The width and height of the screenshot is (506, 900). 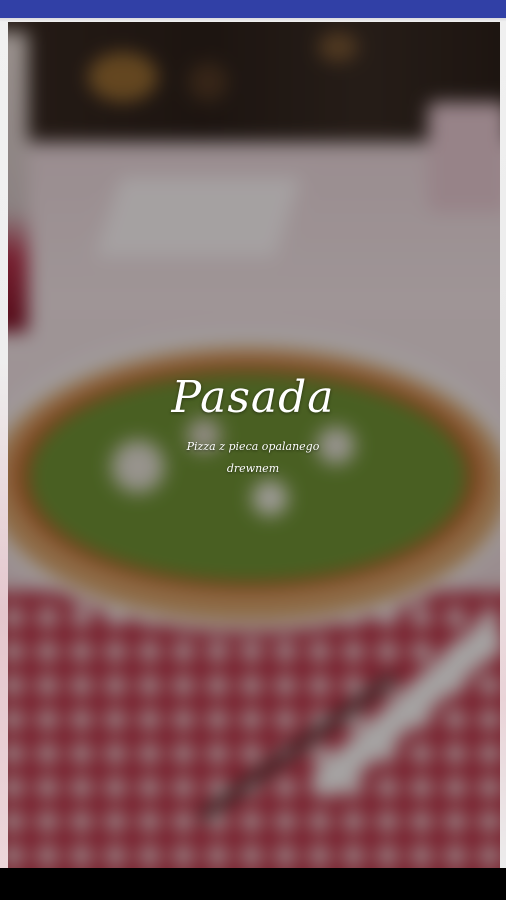 What do you see at coordinates (4, 445) in the screenshot?
I see `screen-edge-left` at bounding box center [4, 445].